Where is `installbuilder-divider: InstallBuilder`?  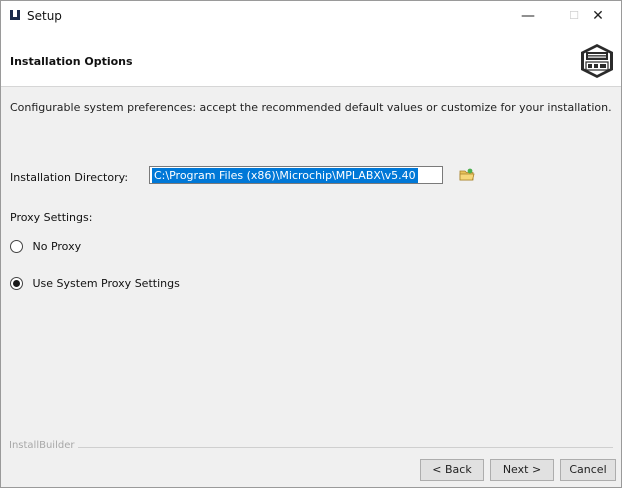
installbuilder-divider: InstallBuilder is located at coordinates (311, 447).